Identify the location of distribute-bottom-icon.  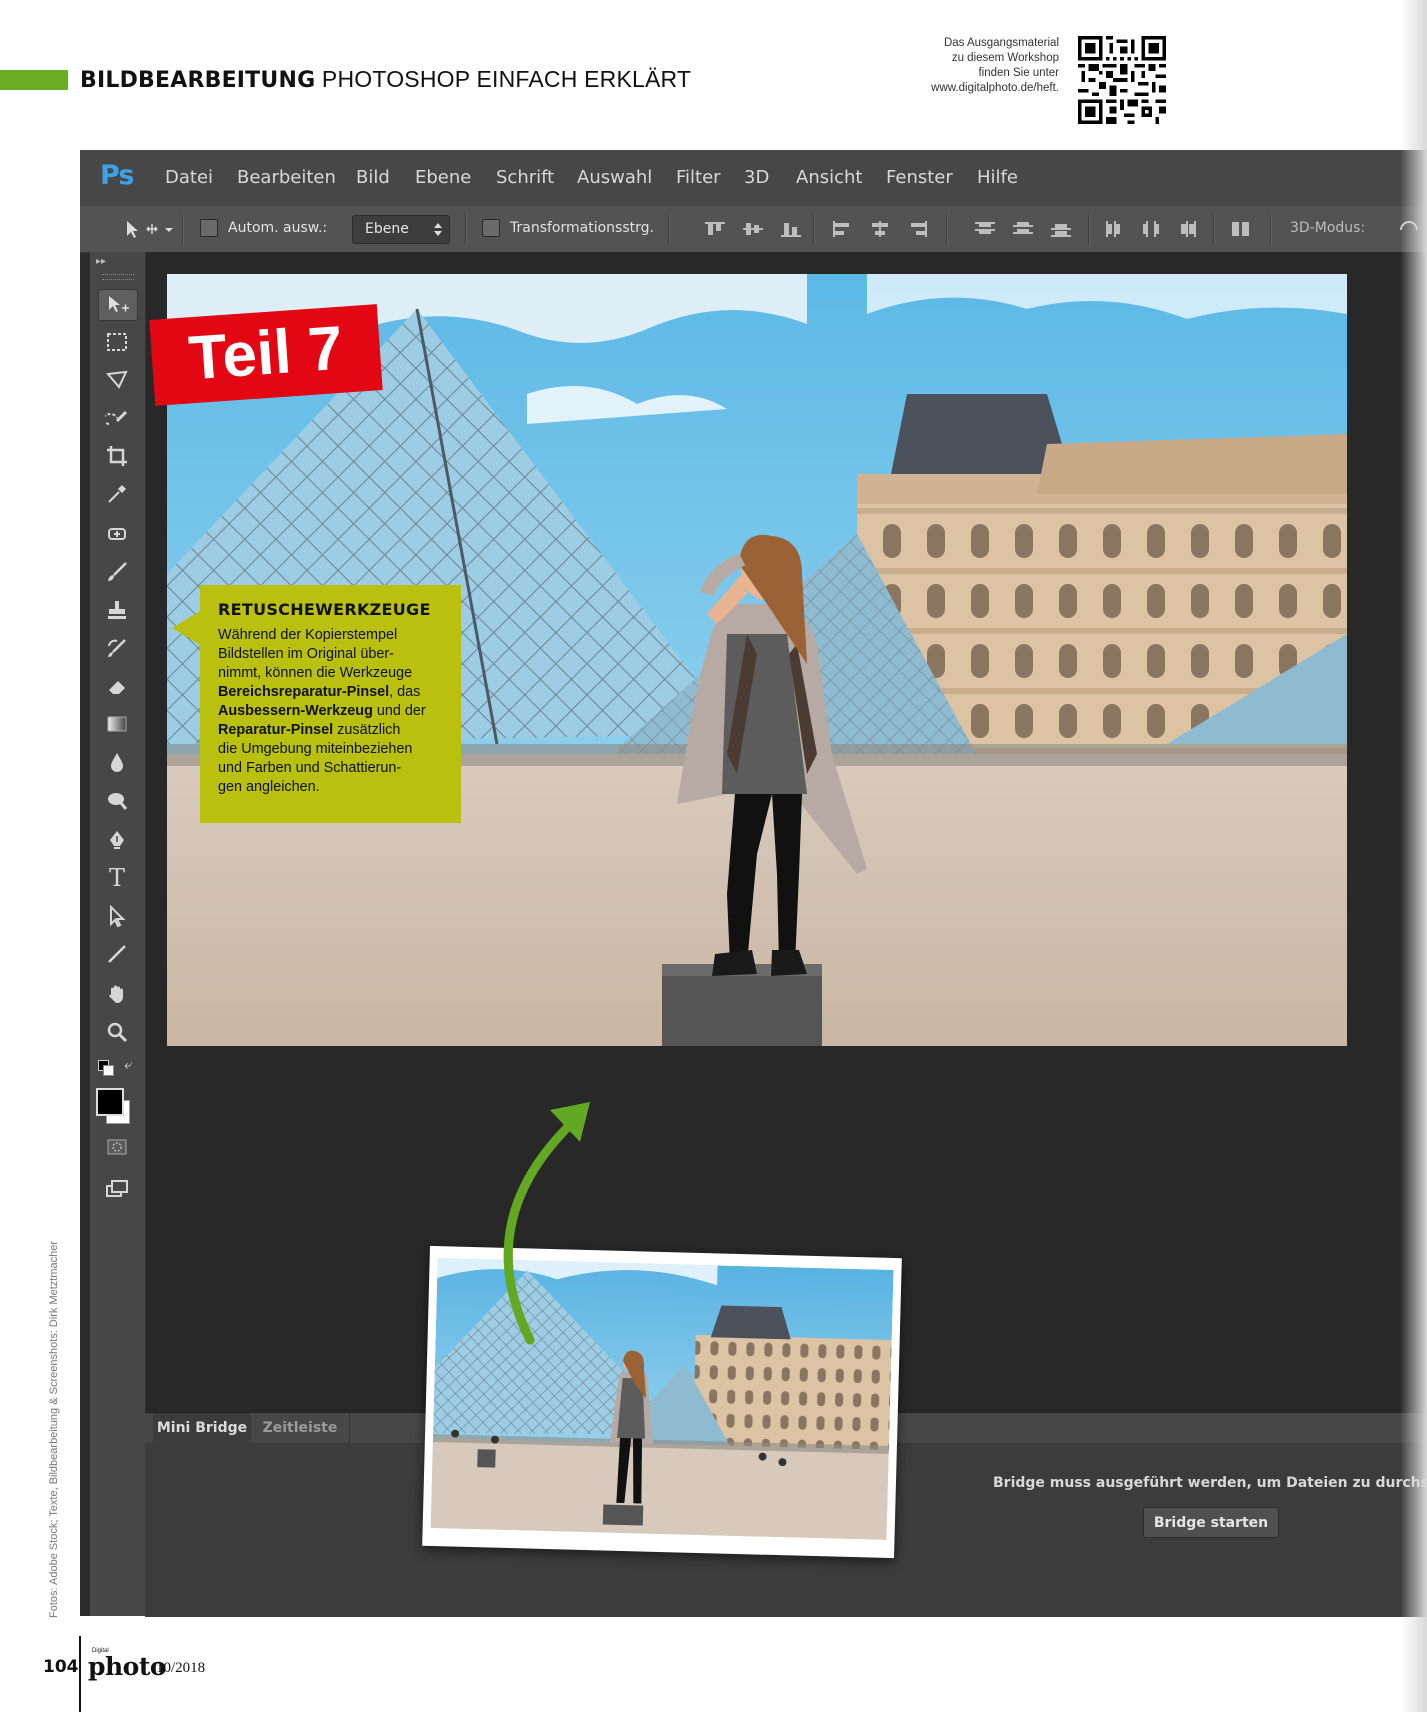
(1061, 229).